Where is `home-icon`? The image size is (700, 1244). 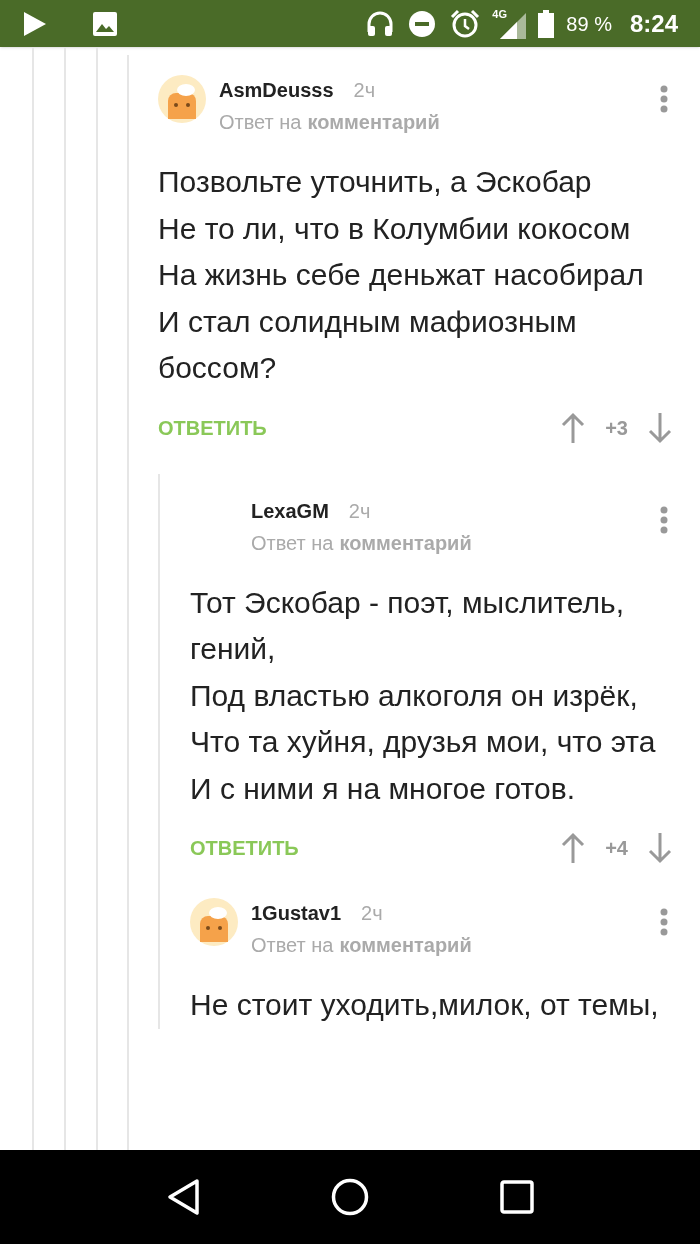 home-icon is located at coordinates (350, 1197).